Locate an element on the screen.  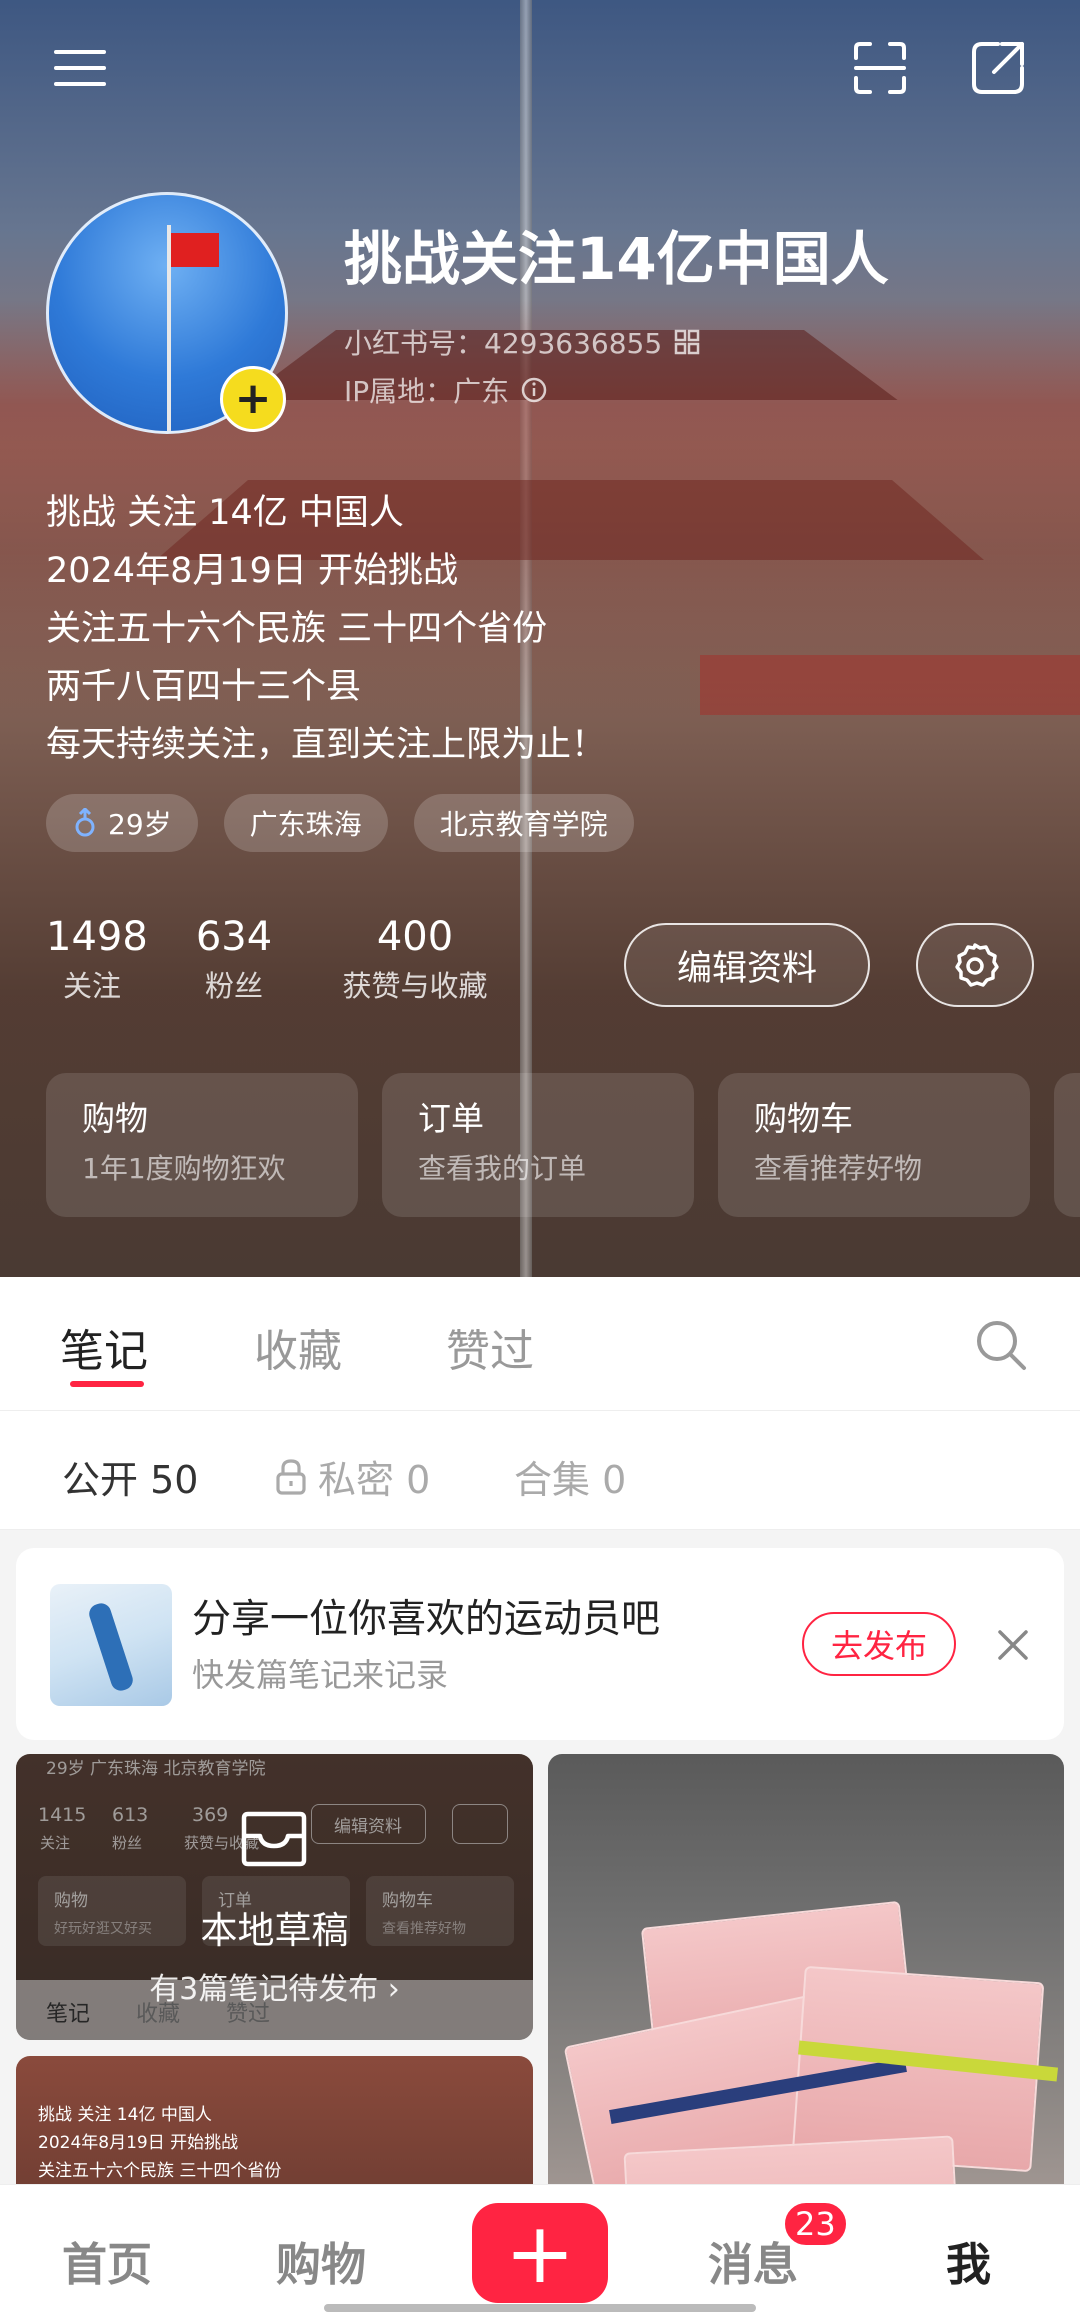
settings-button is located at coordinates (975, 965).